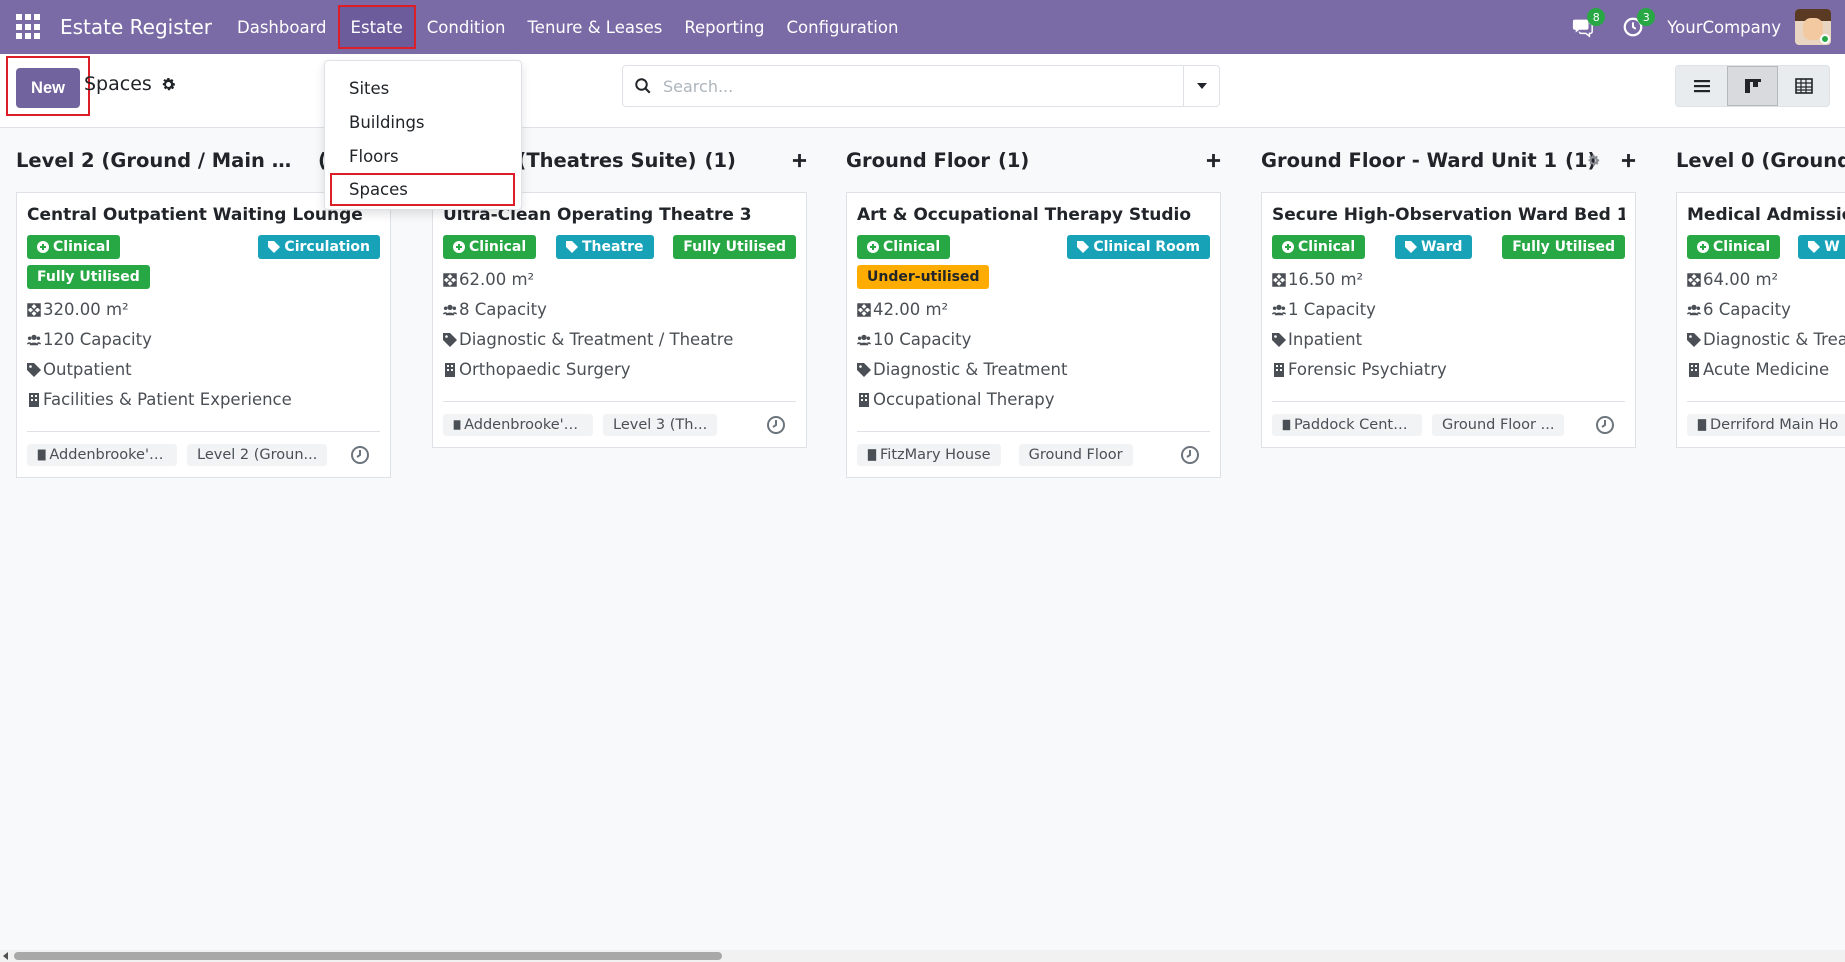 This screenshot has width=1845, height=962. I want to click on column-header: Level 0 (Ground F, so click(1760, 160).